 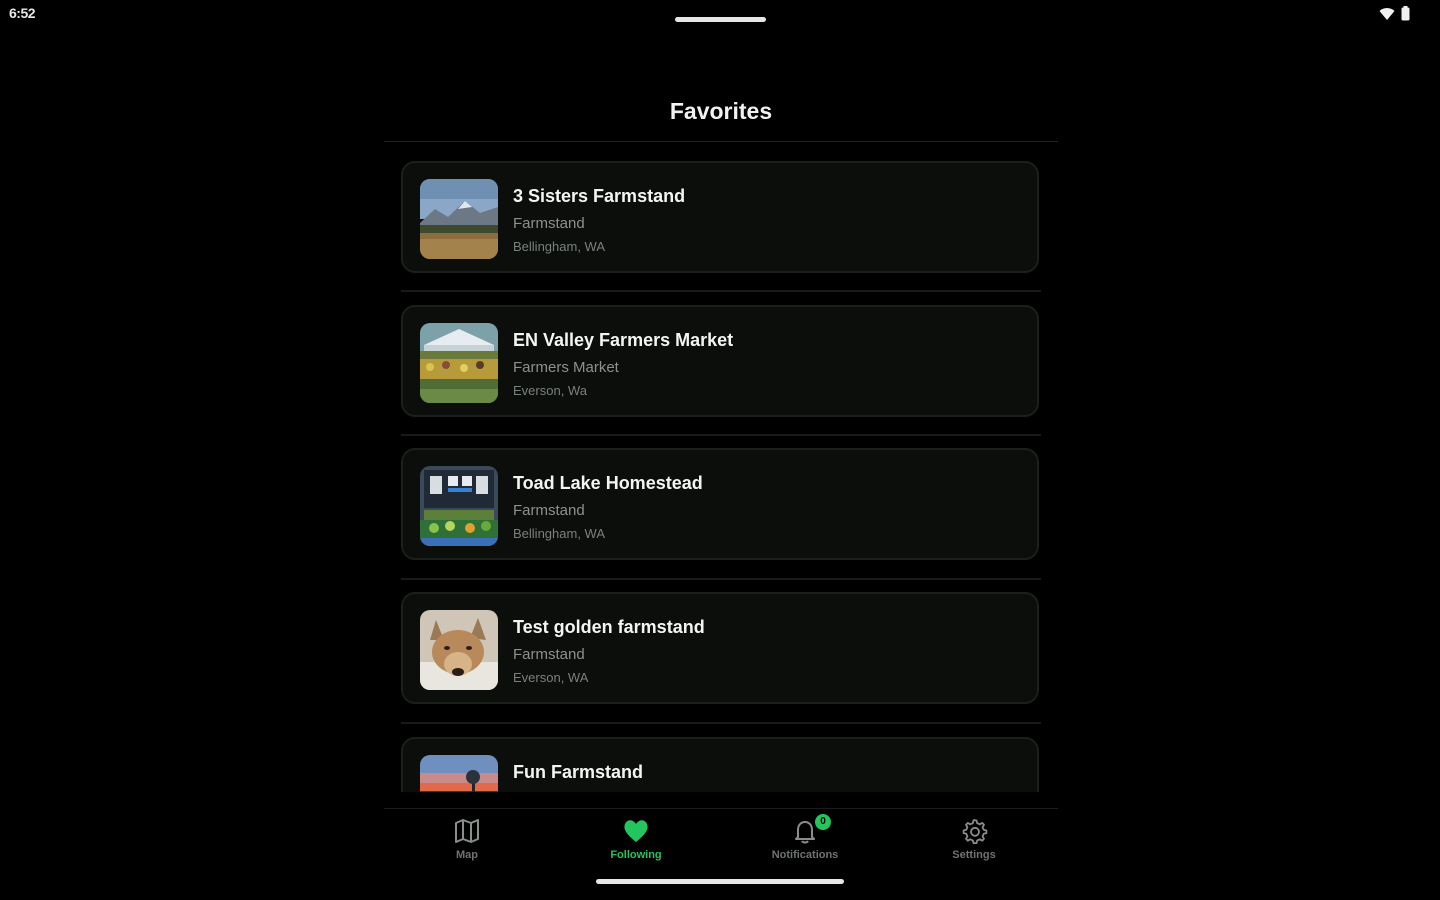 What do you see at coordinates (721, 111) in the screenshot?
I see `page-title: Favorites` at bounding box center [721, 111].